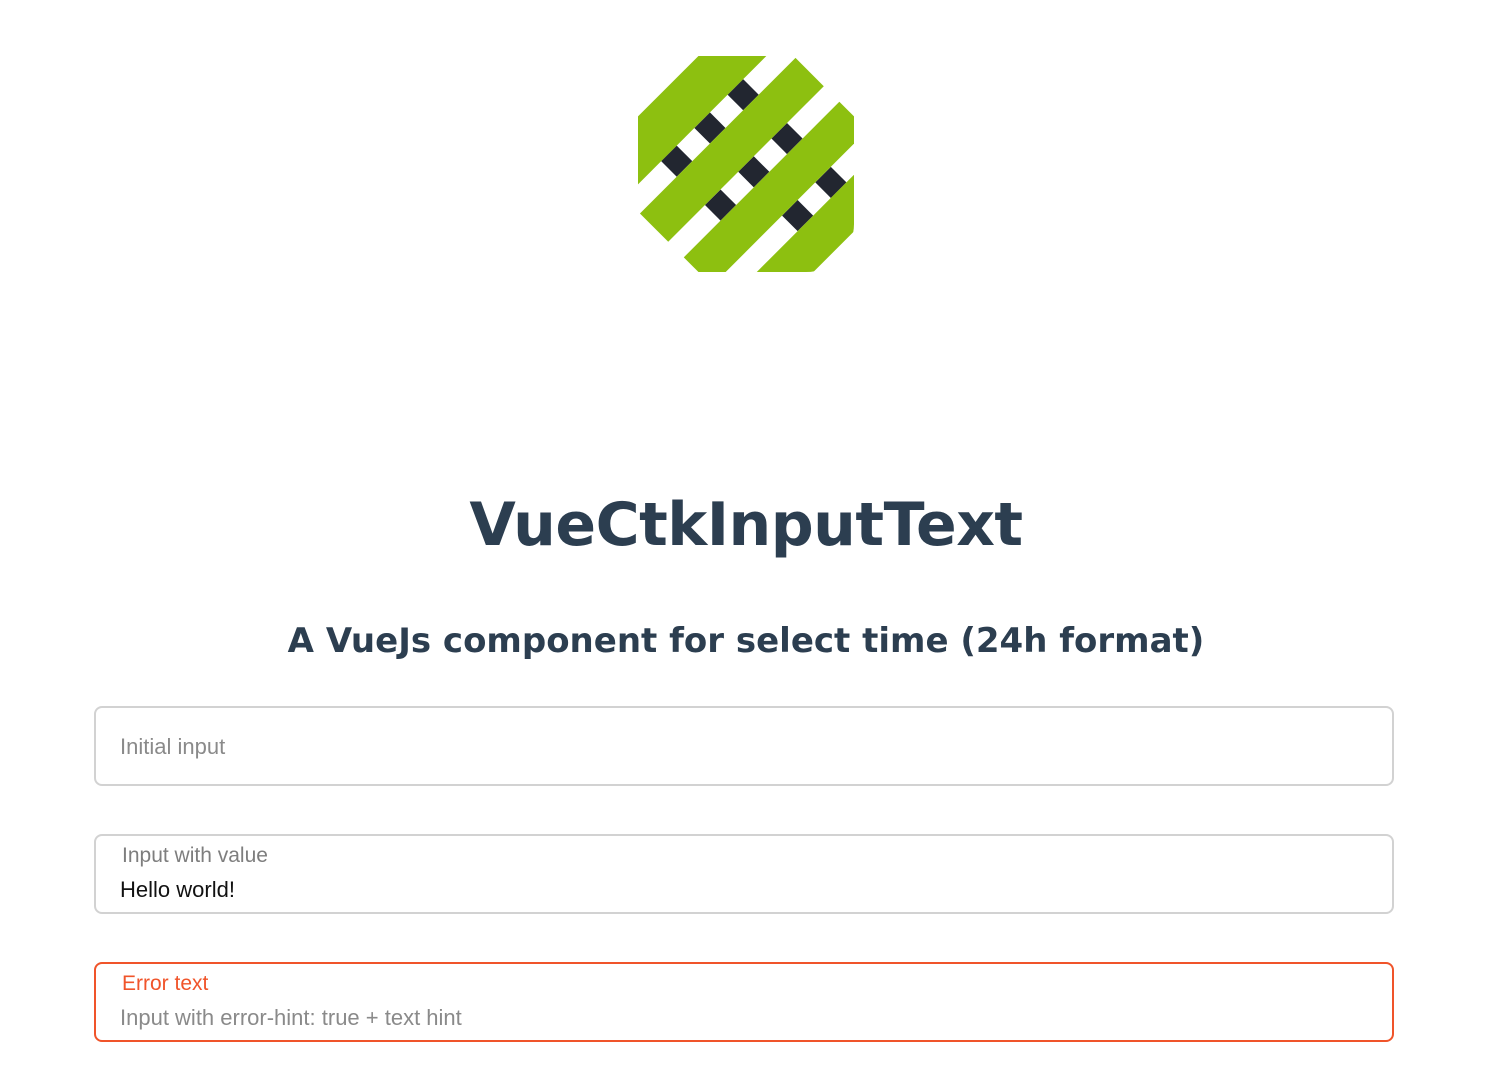 This screenshot has width=1492, height=1076. Describe the element at coordinates (744, 874) in the screenshot. I see `value-input-field: Input with value` at that location.